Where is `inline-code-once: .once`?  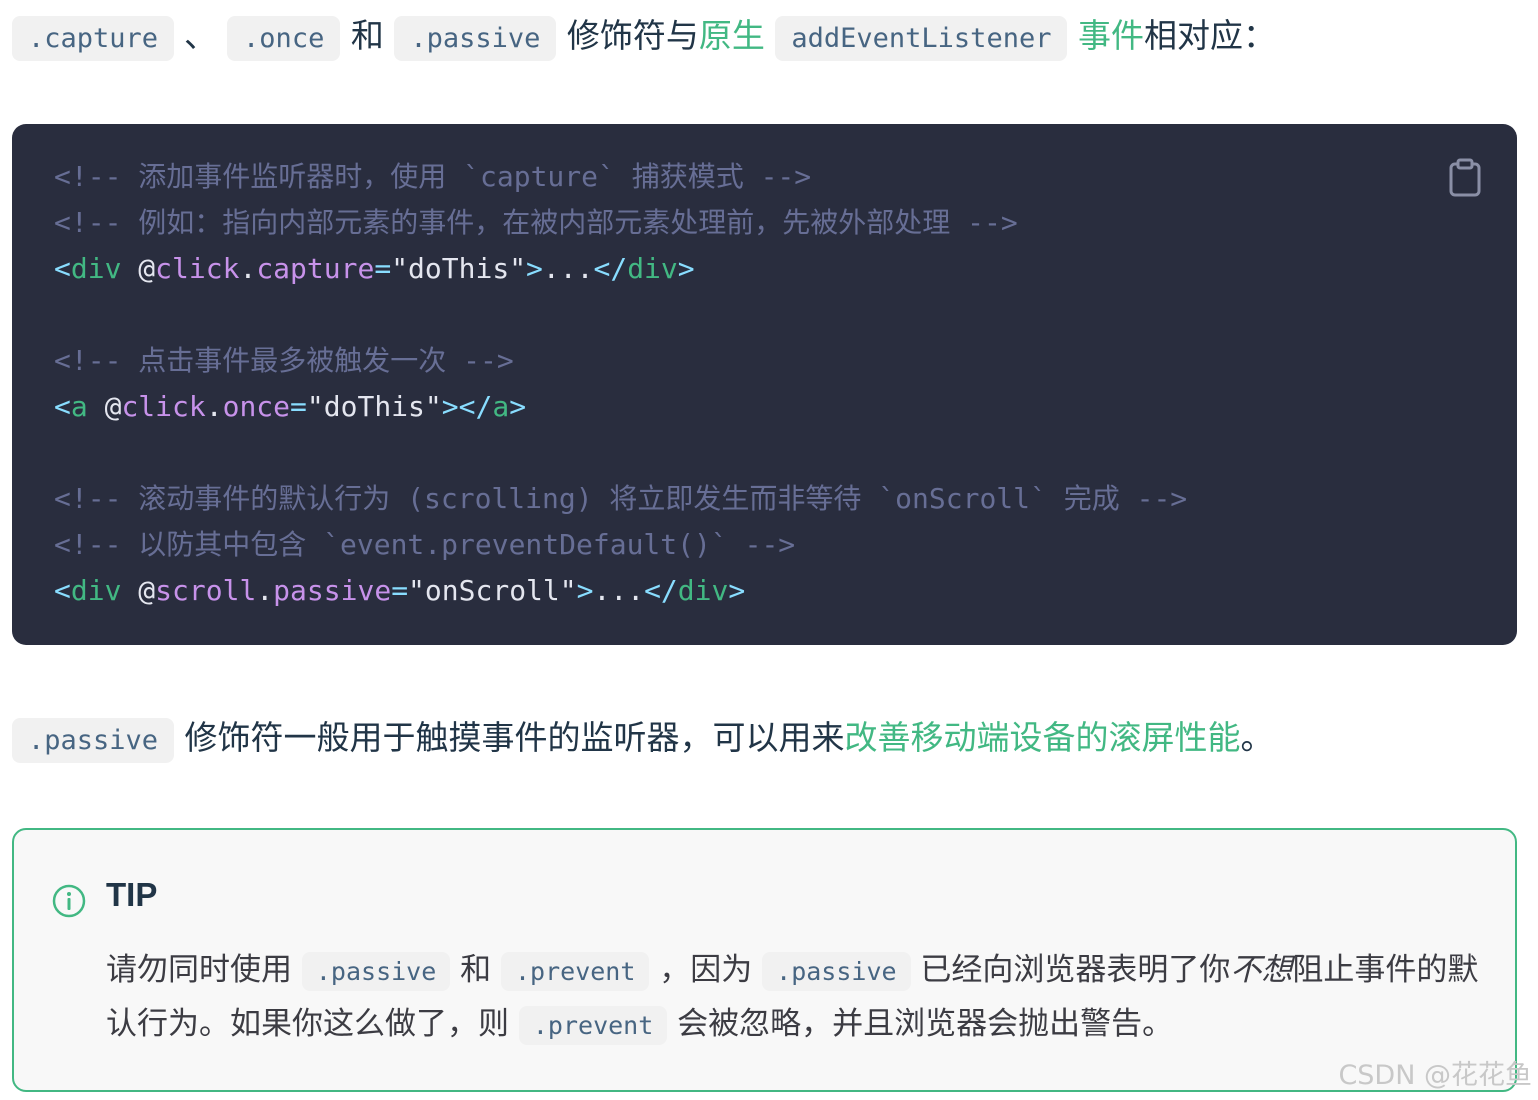
inline-code-once: .once is located at coordinates (284, 38).